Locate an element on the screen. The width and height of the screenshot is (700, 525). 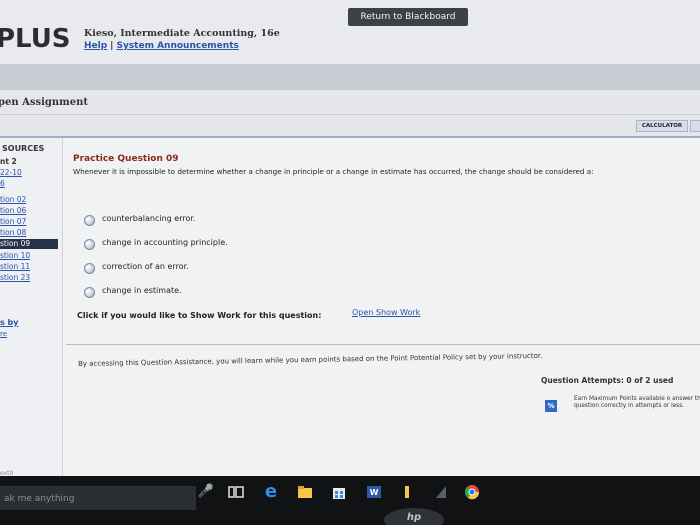
section-divider is located at coordinates (383, 344).